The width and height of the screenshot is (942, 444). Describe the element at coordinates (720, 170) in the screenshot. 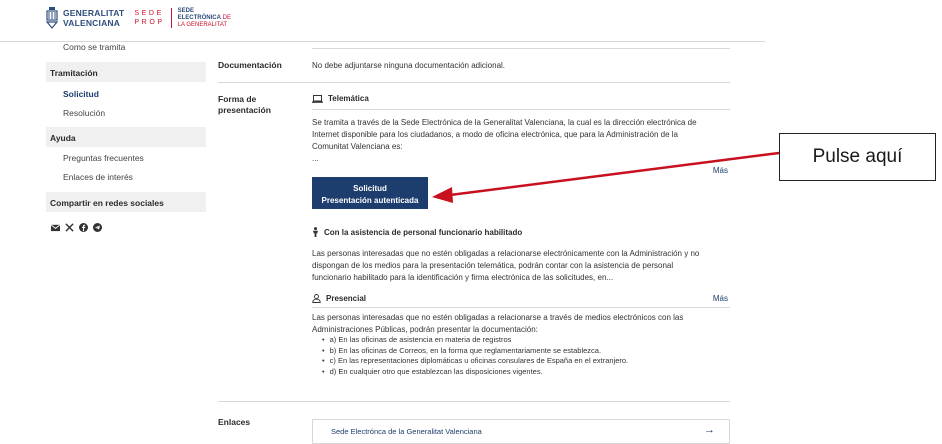

I see `telematica-more-link: Más` at that location.